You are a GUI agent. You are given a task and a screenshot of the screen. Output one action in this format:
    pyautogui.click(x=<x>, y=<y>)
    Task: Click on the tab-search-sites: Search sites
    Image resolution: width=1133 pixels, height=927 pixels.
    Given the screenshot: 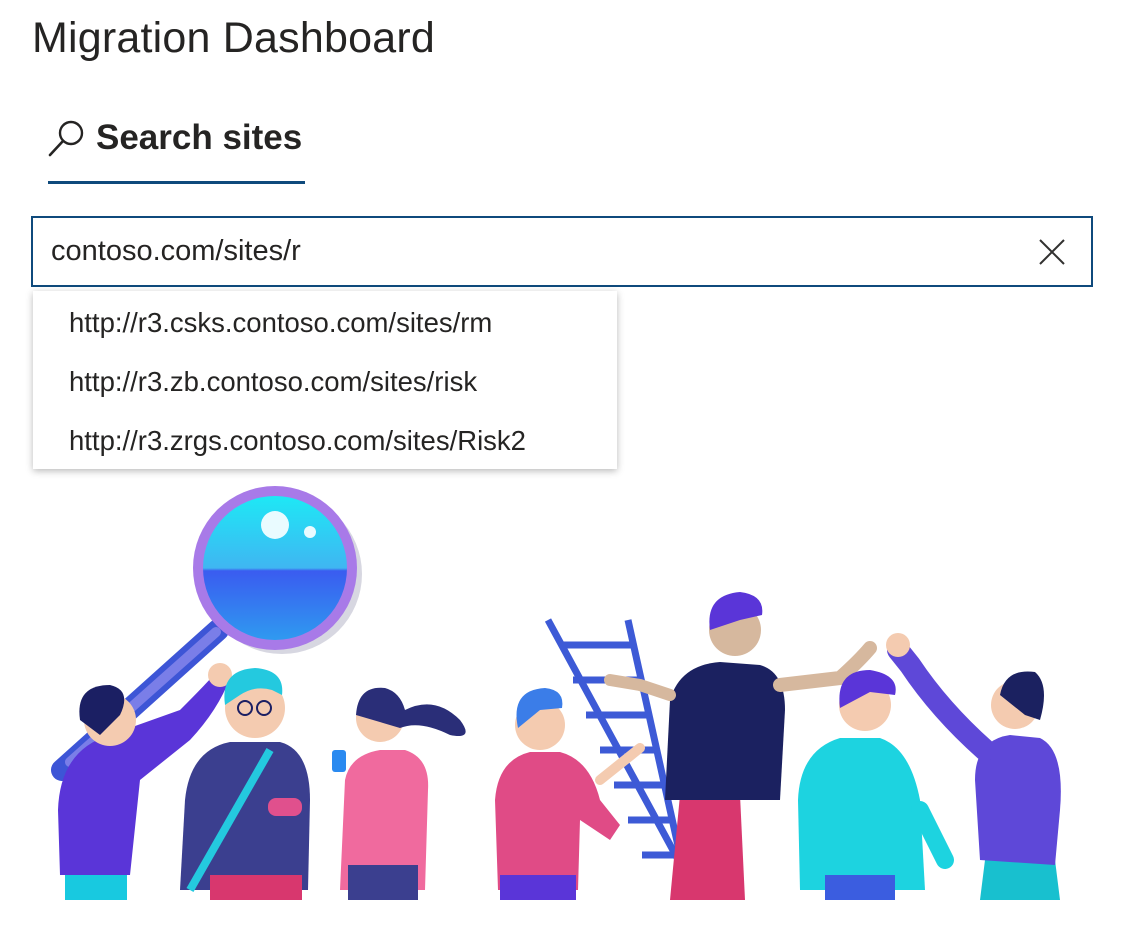 What is the action you would take?
    pyautogui.click(x=176, y=148)
    